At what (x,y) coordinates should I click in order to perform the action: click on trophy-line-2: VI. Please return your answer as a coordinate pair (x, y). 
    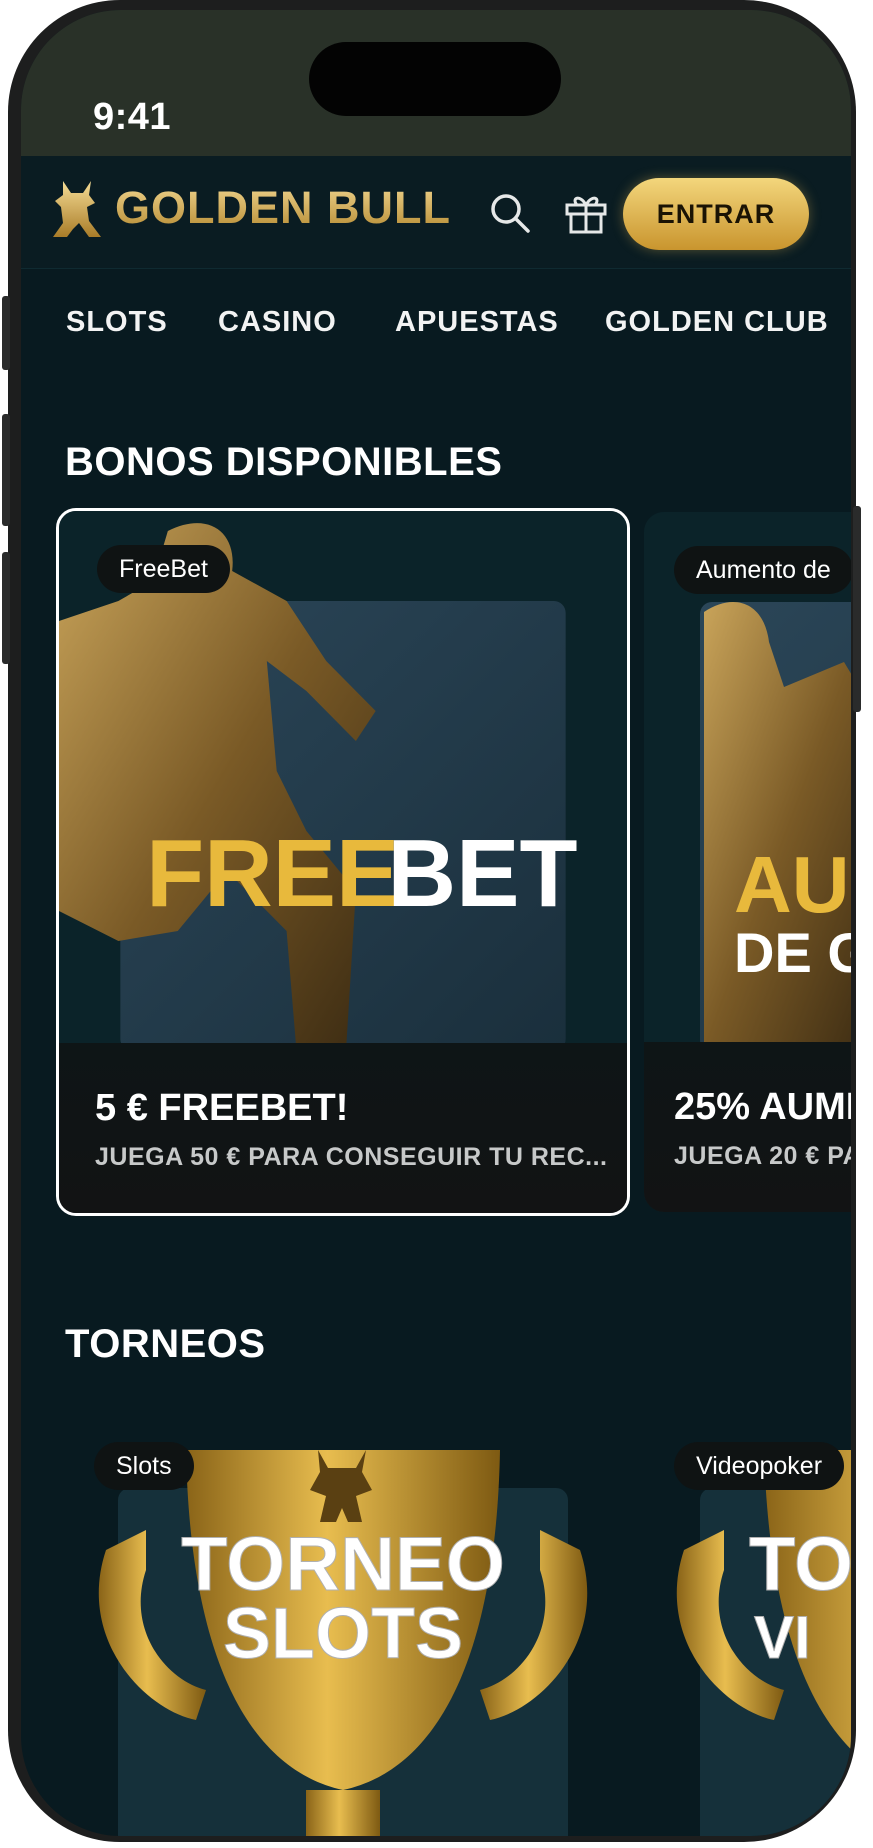
    Looking at the image, I should click on (782, 1637).